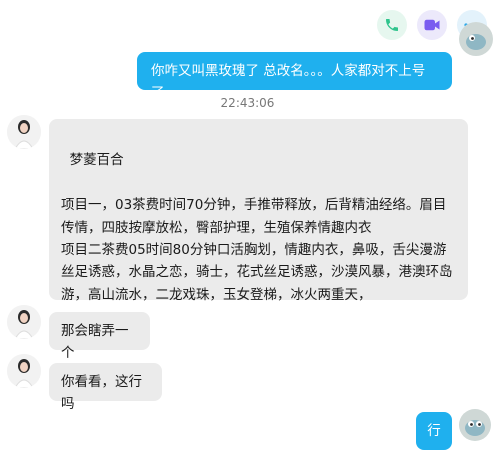 Image resolution: width=495 pixels, height=461 pixels. I want to click on video-call-button, so click(432, 25).